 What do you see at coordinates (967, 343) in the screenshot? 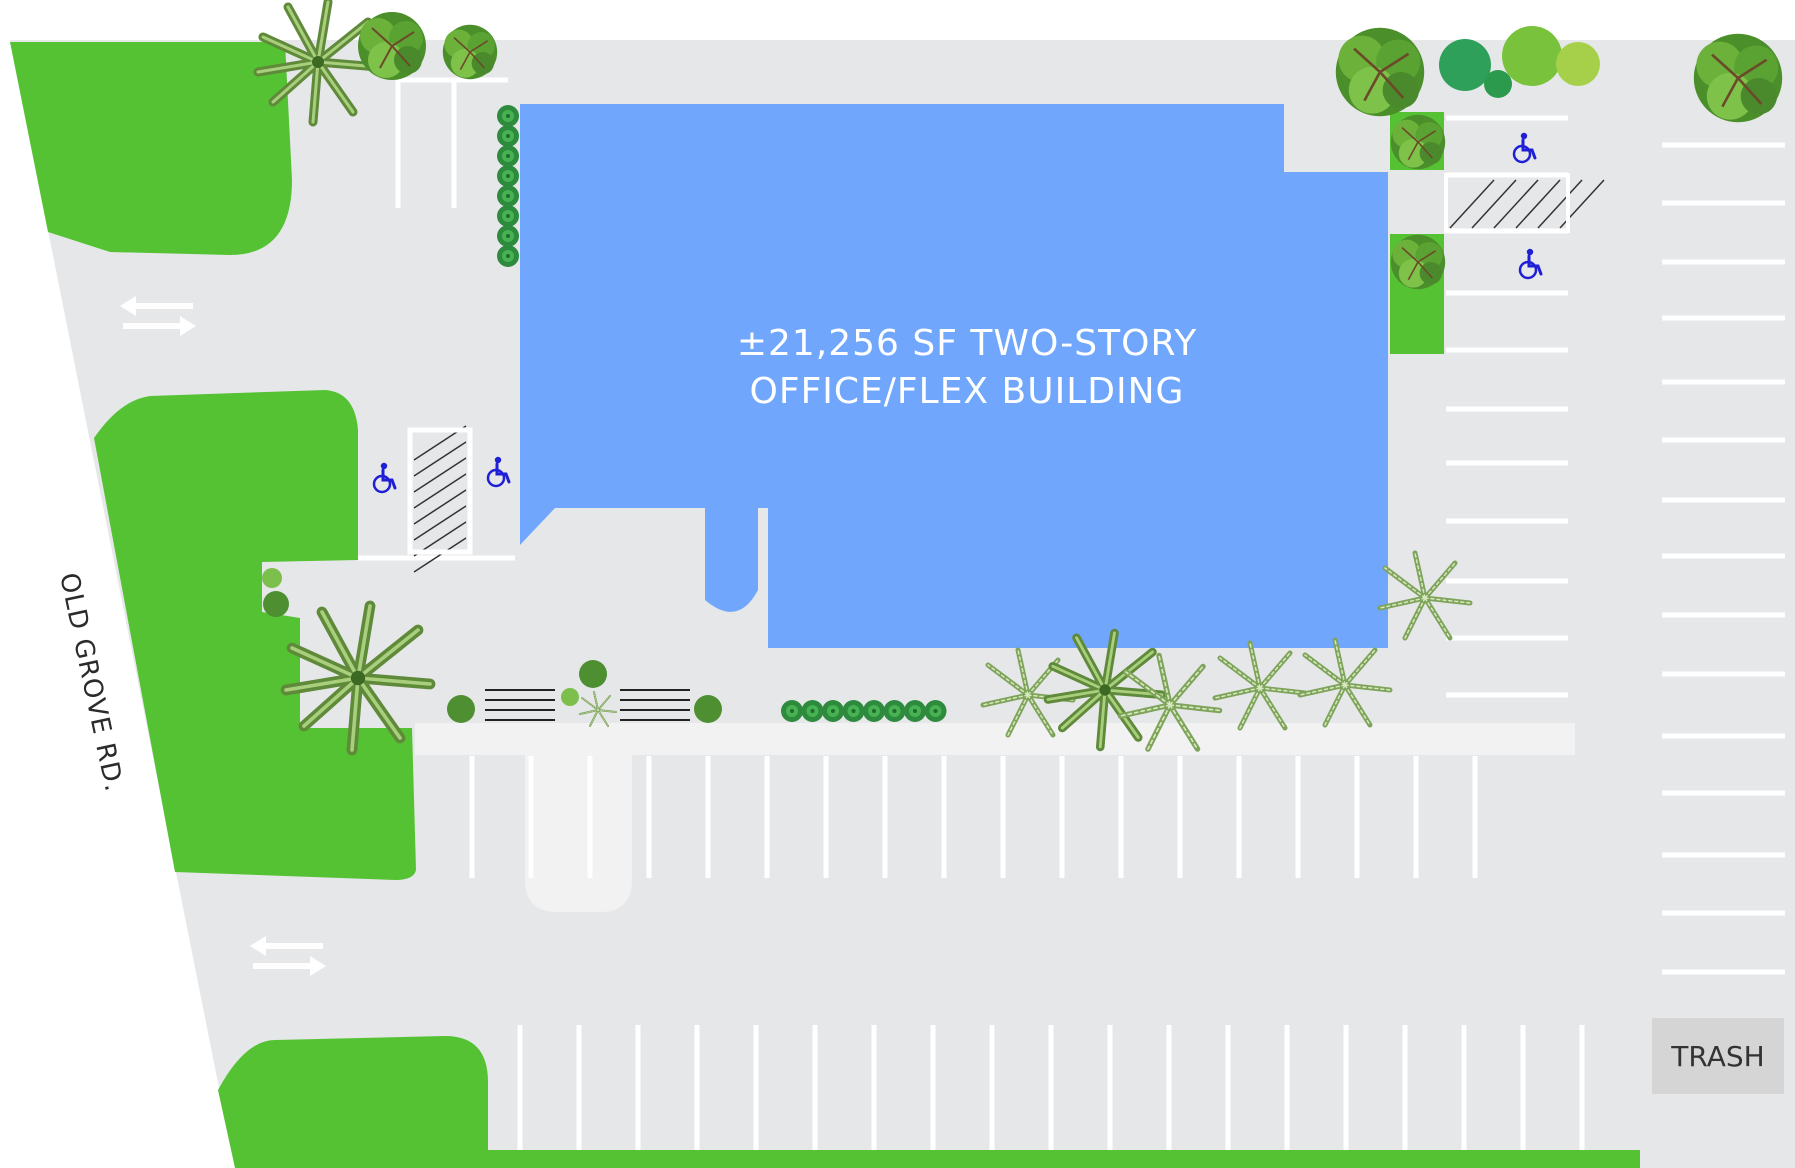
I see `building-label-line-1: ±21,256 SF TWO-STORY` at bounding box center [967, 343].